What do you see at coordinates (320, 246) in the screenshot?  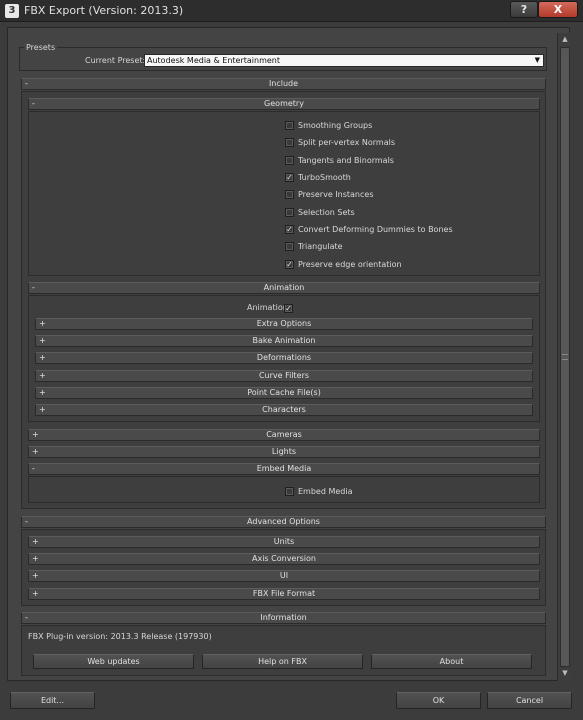 I see `checkbox-label: Triangulate` at bounding box center [320, 246].